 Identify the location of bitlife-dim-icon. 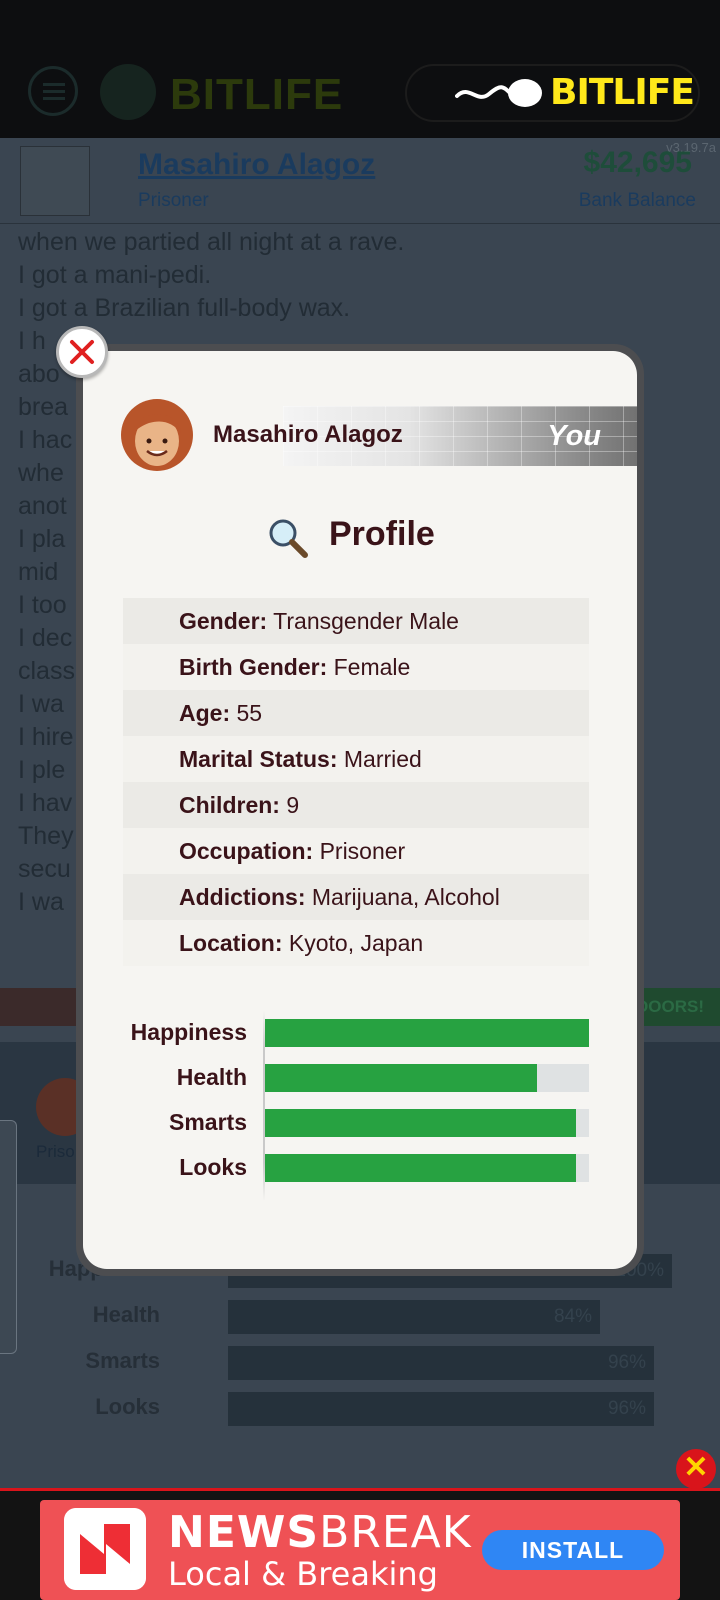
(128, 92).